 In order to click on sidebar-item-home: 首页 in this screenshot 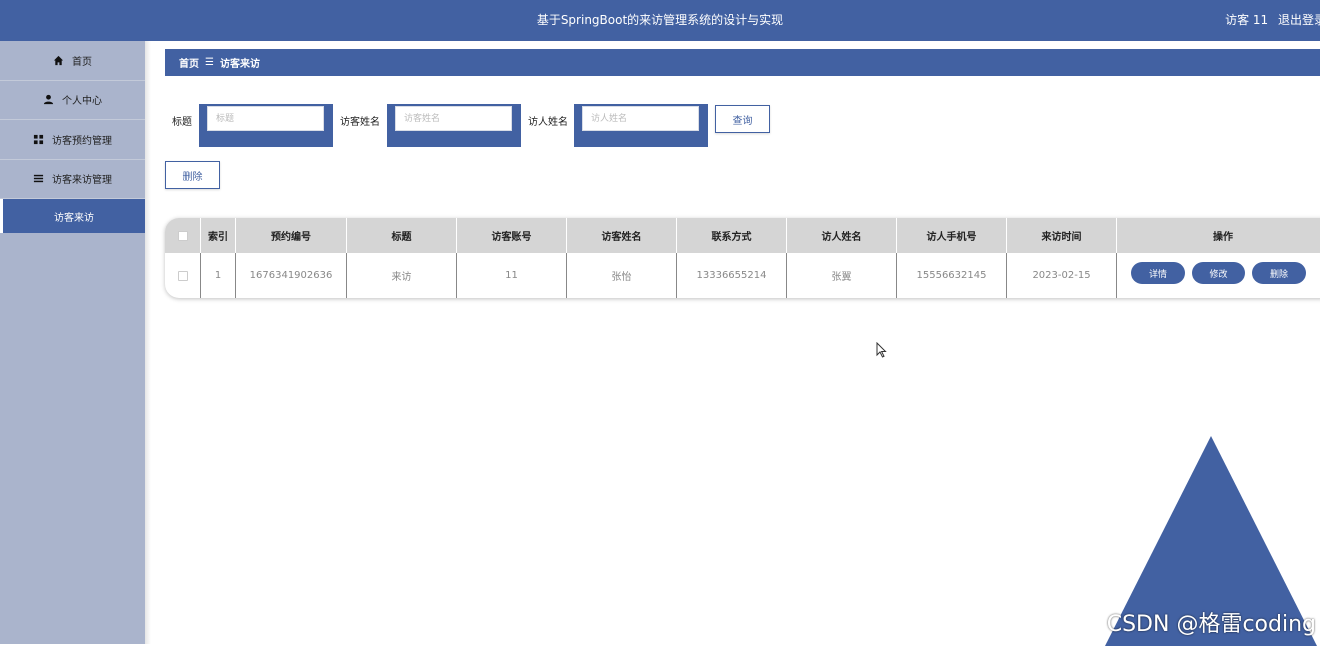, I will do `click(72, 61)`.